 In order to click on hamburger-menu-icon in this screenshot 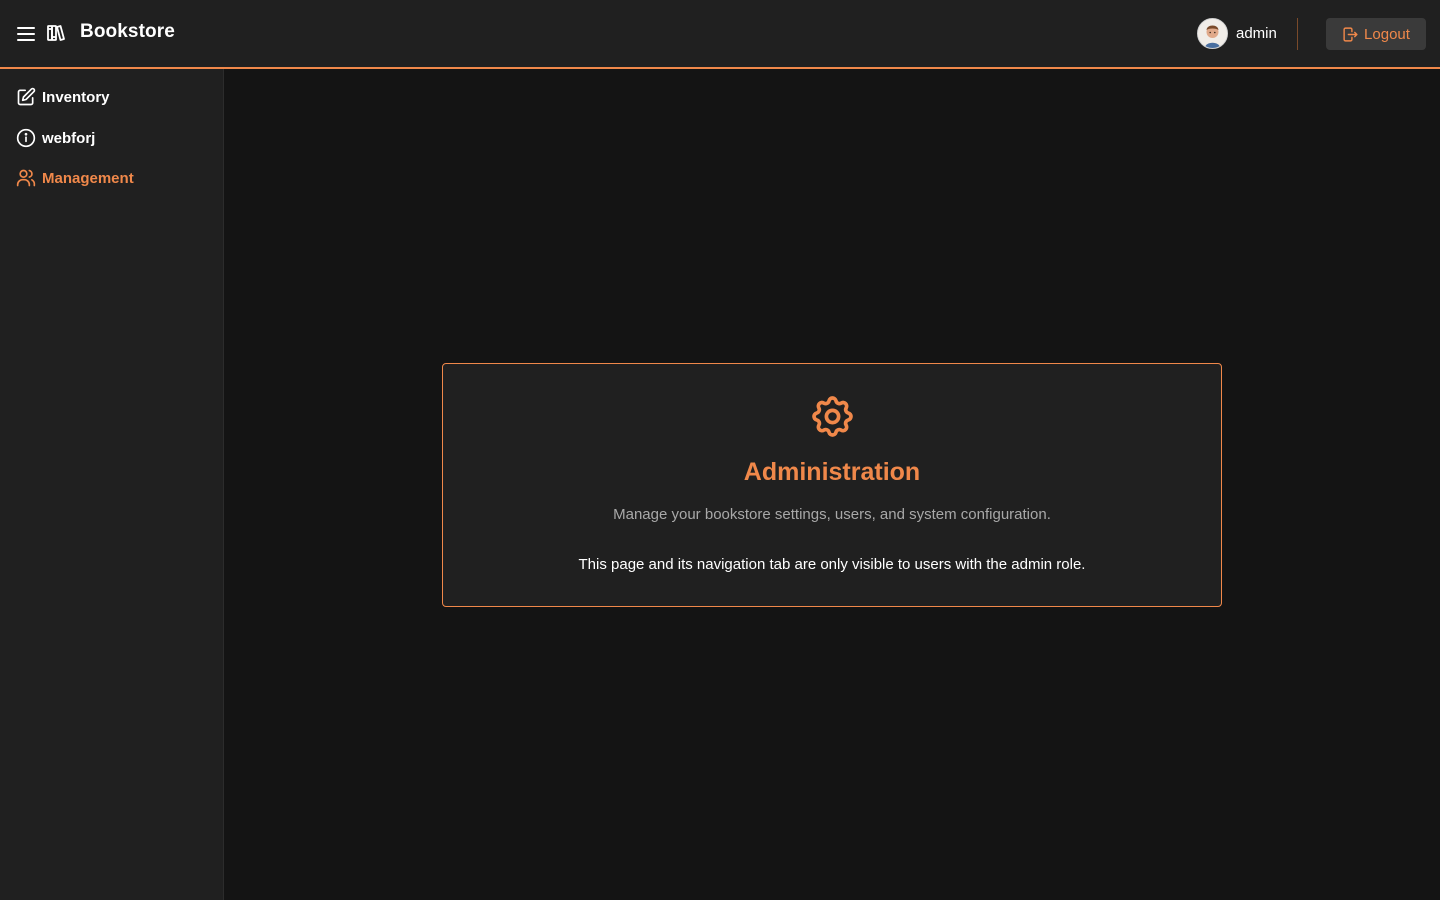, I will do `click(25, 33)`.